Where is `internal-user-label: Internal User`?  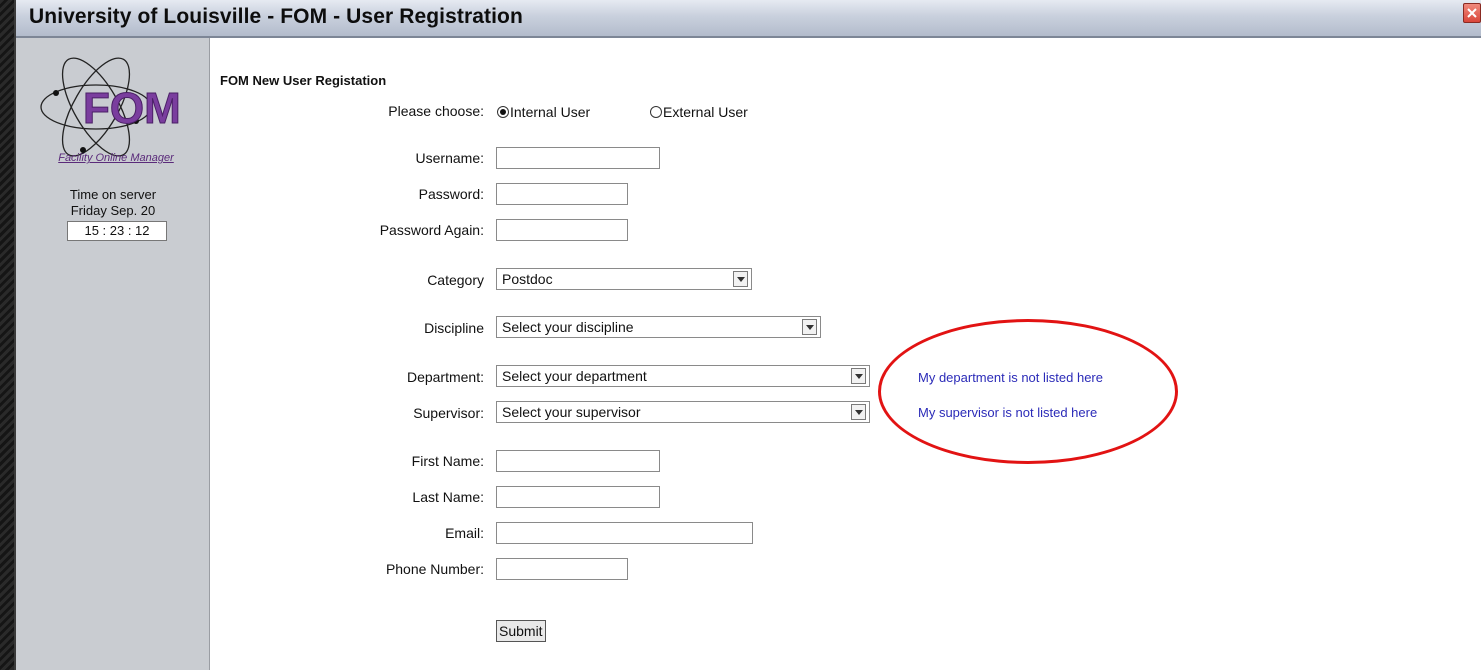
internal-user-label: Internal User is located at coordinates (550, 112).